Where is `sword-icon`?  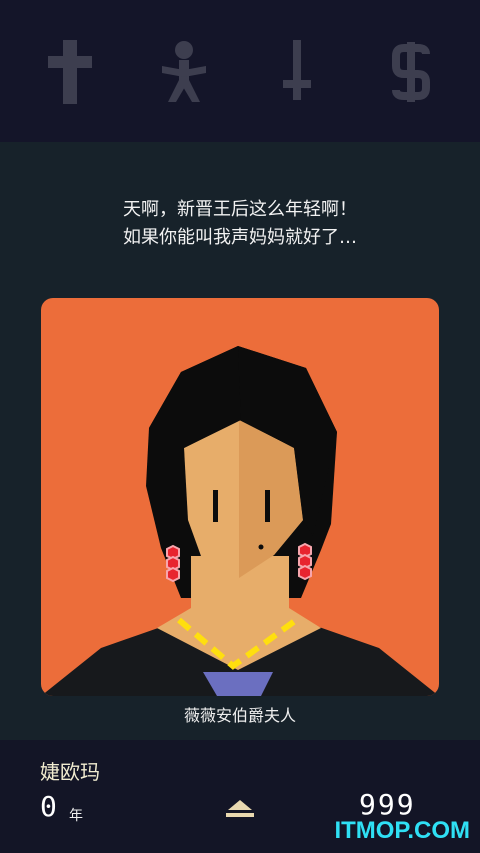
sword-icon is located at coordinates (297, 70).